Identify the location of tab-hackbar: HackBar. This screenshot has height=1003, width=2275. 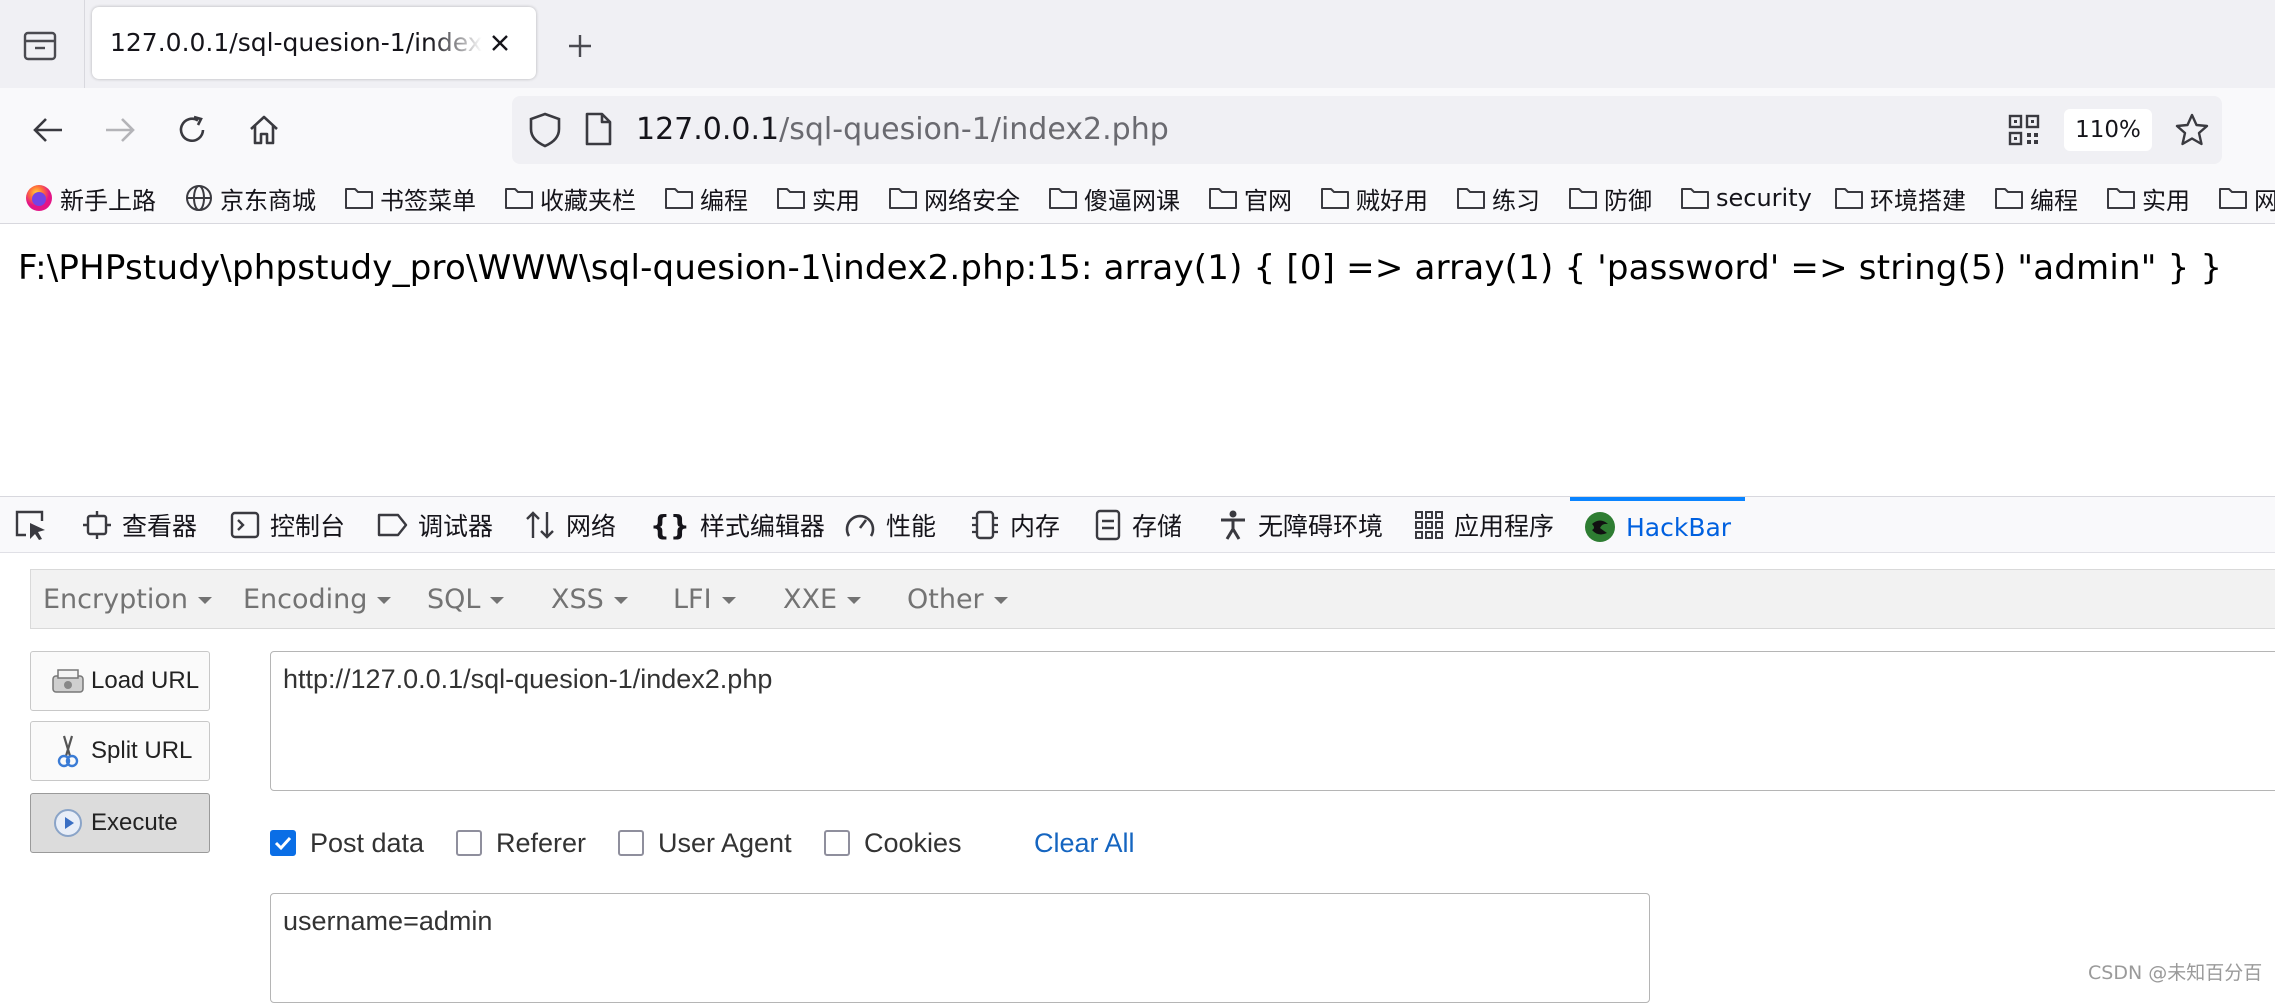
(1658, 525).